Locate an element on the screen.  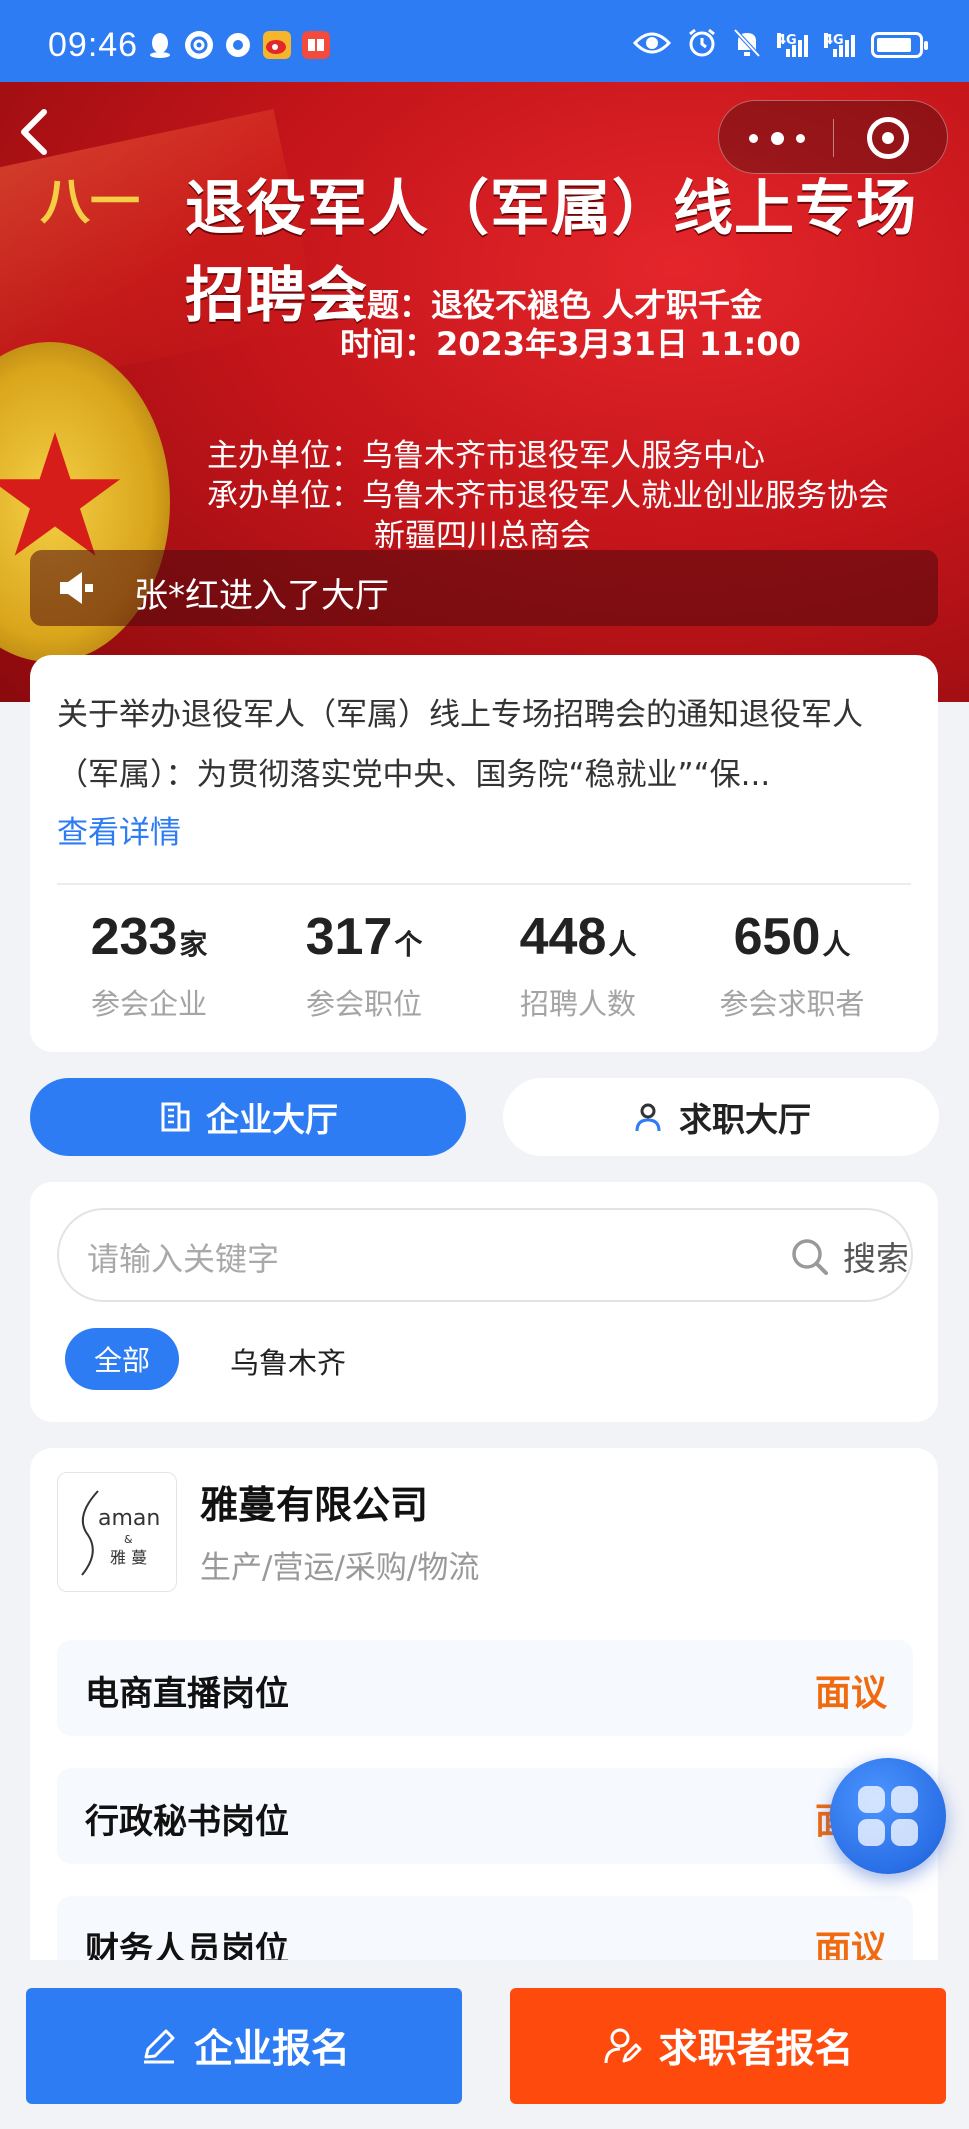
bottom-action-bar: 企业报名 求职者报名 is located at coordinates (484, 2044).